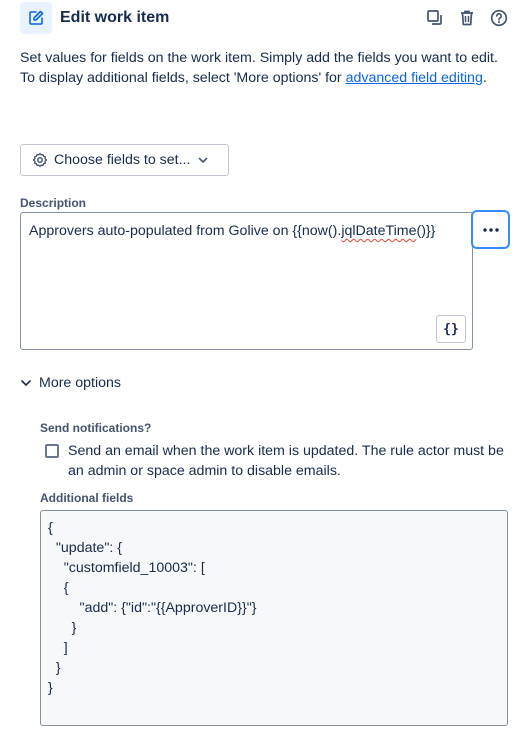  Describe the element at coordinates (96, 428) in the screenshot. I see `send-notifications-label: Send notifications?` at that location.